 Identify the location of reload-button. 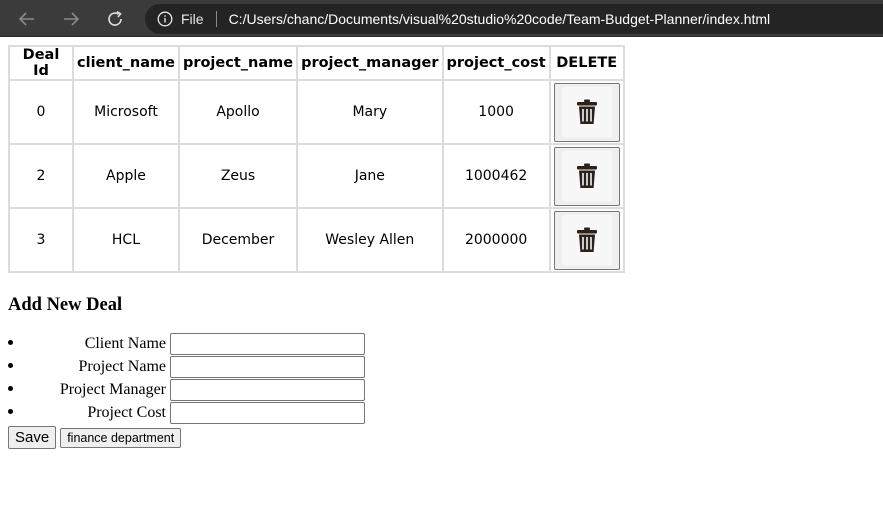
(115, 19).